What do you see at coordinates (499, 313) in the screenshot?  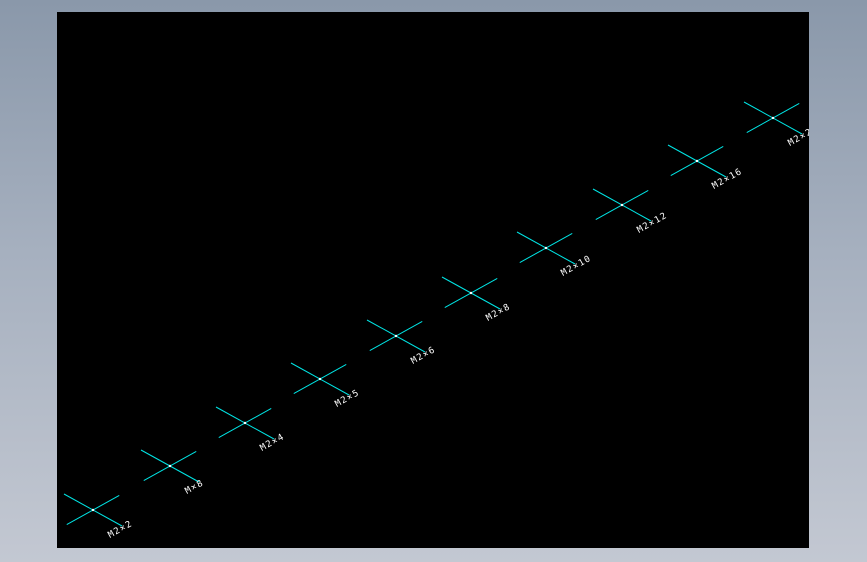 I see `screw-size-label: M2×8` at bounding box center [499, 313].